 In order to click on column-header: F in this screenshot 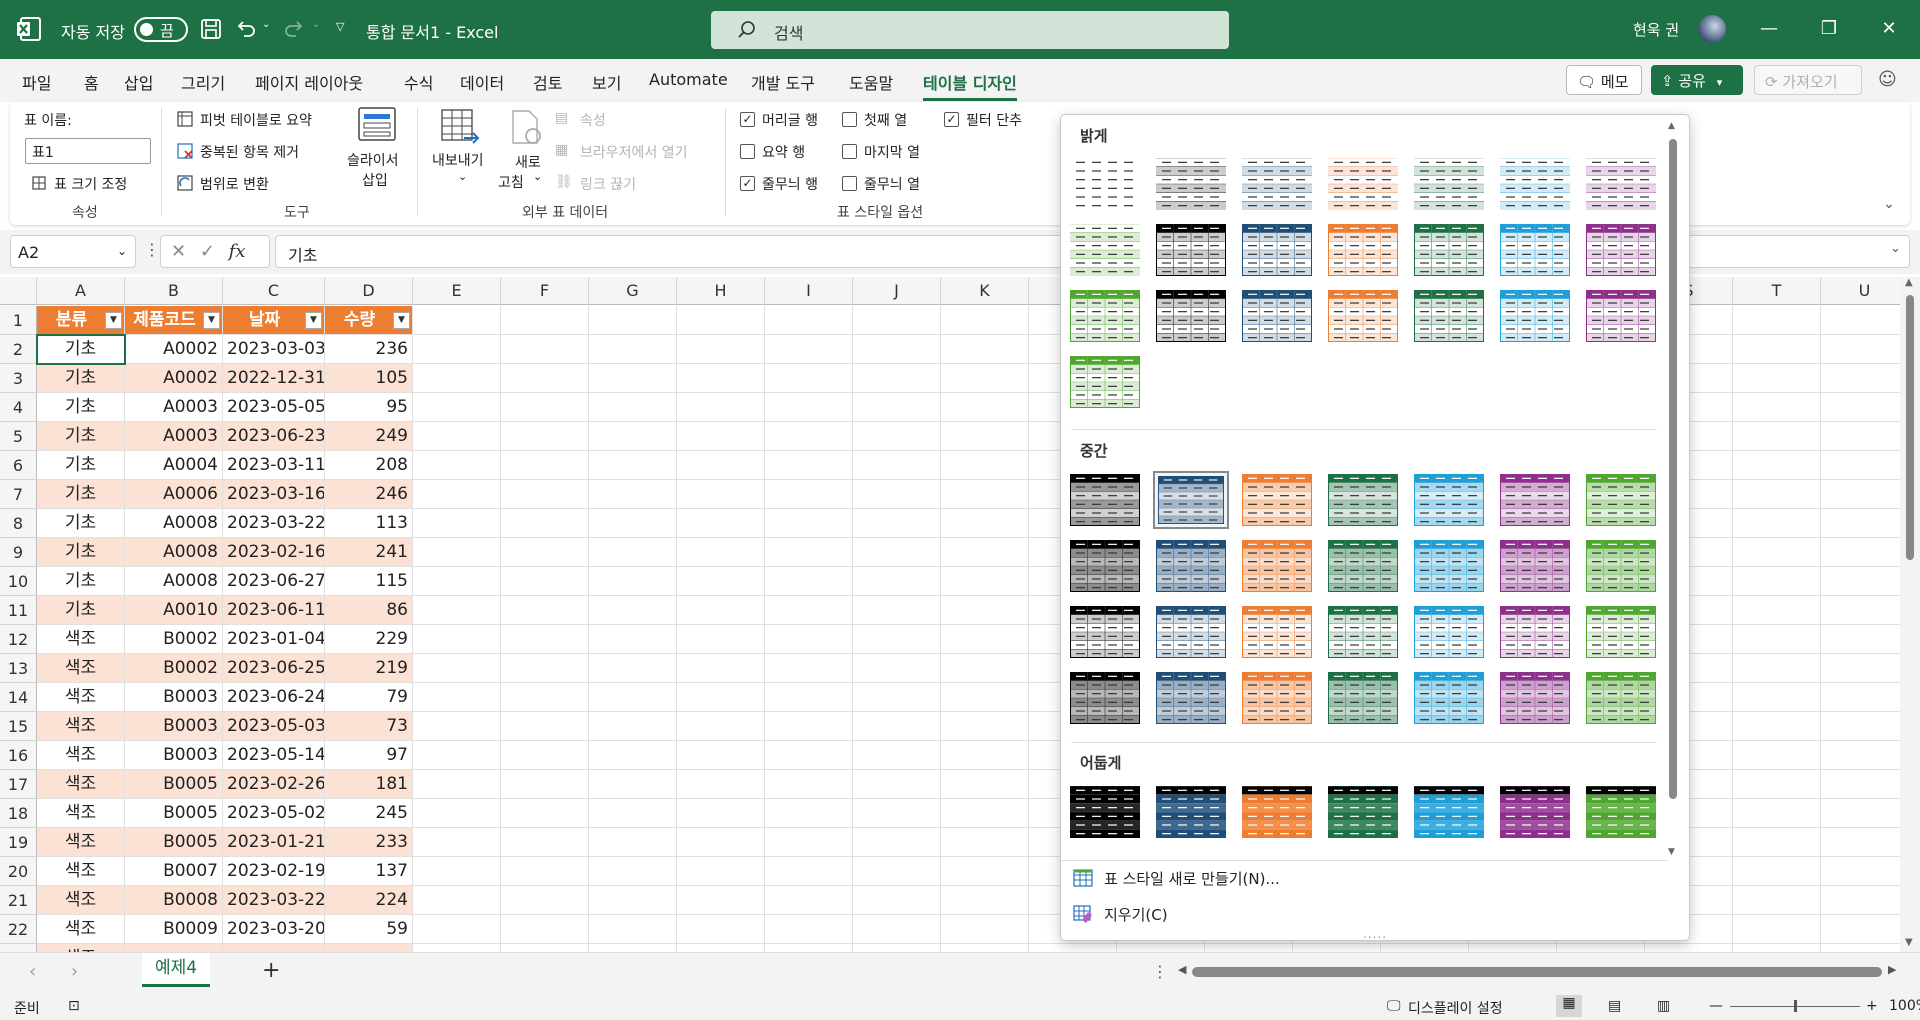, I will do `click(545, 291)`.